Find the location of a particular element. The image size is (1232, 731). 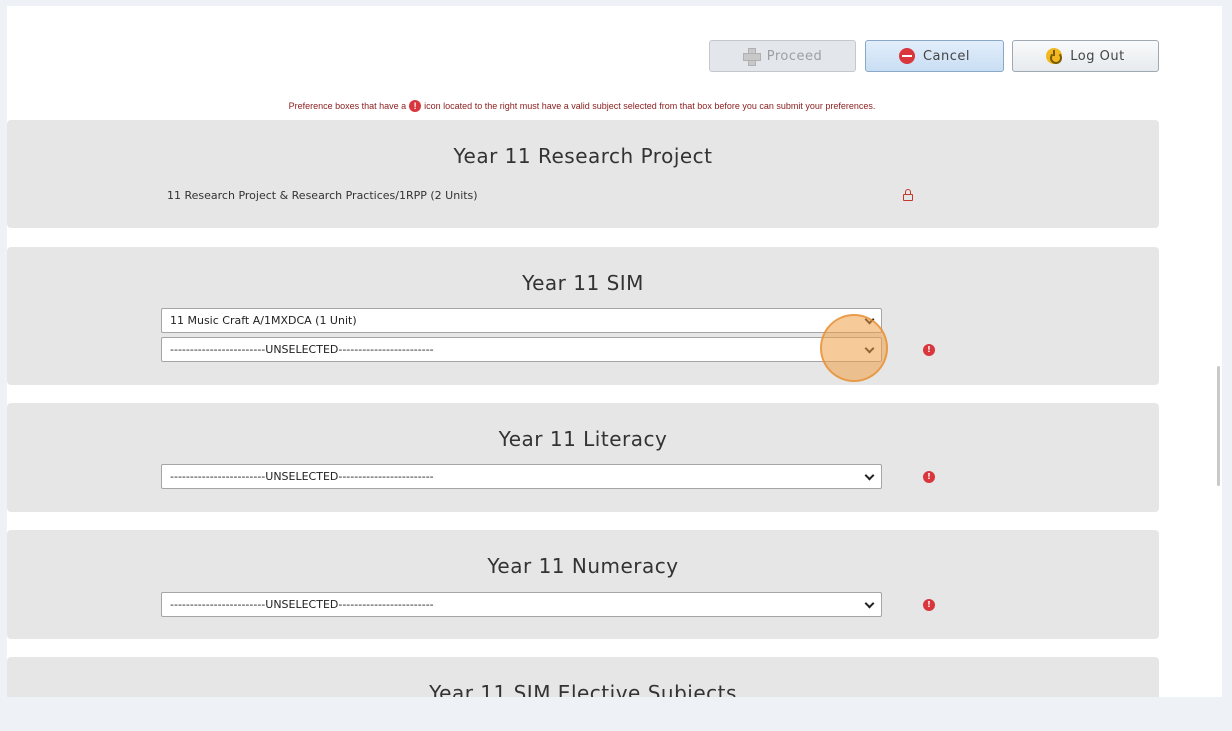

panel-title: Year 11 Literacy is located at coordinates (583, 439).